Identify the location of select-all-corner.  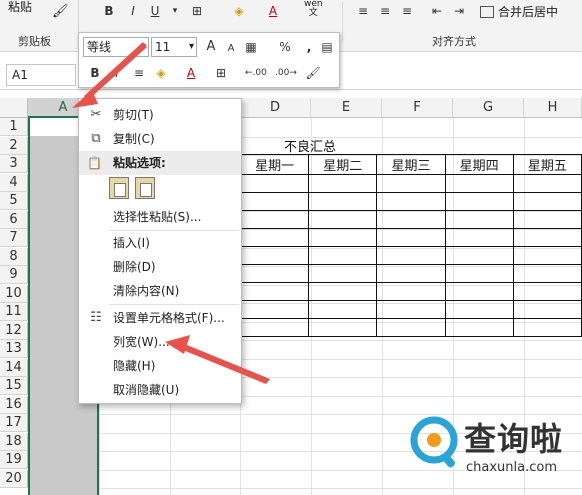
(14, 108).